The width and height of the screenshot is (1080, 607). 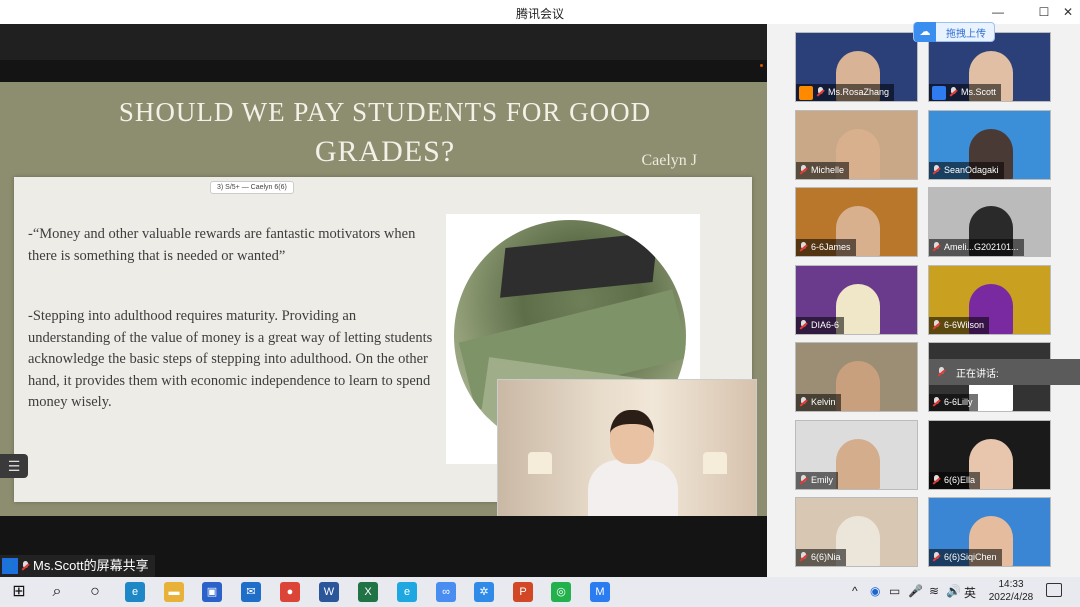 I want to click on slide-author: Caelyn J, so click(x=669, y=160).